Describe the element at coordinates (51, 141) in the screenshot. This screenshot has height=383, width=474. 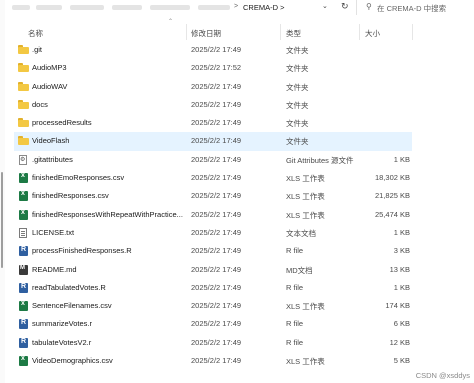
I see `file-name: VideoFlash` at that location.